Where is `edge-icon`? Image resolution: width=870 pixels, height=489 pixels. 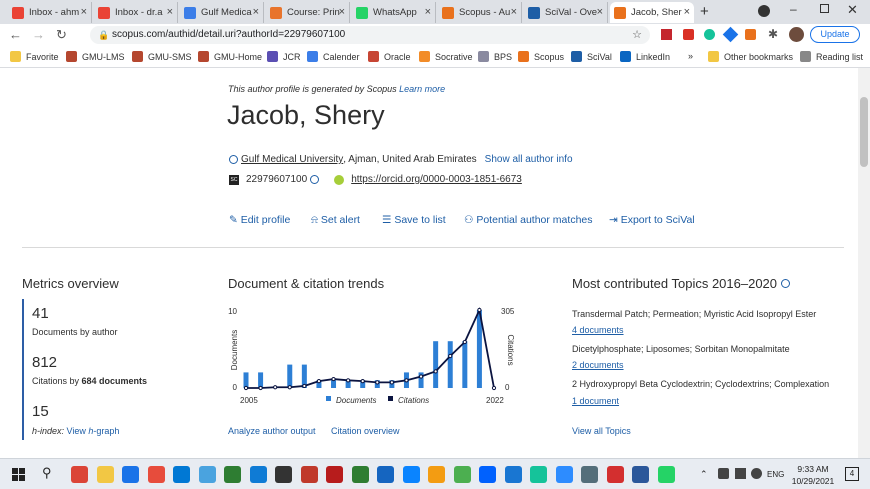 edge-icon is located at coordinates (258, 474).